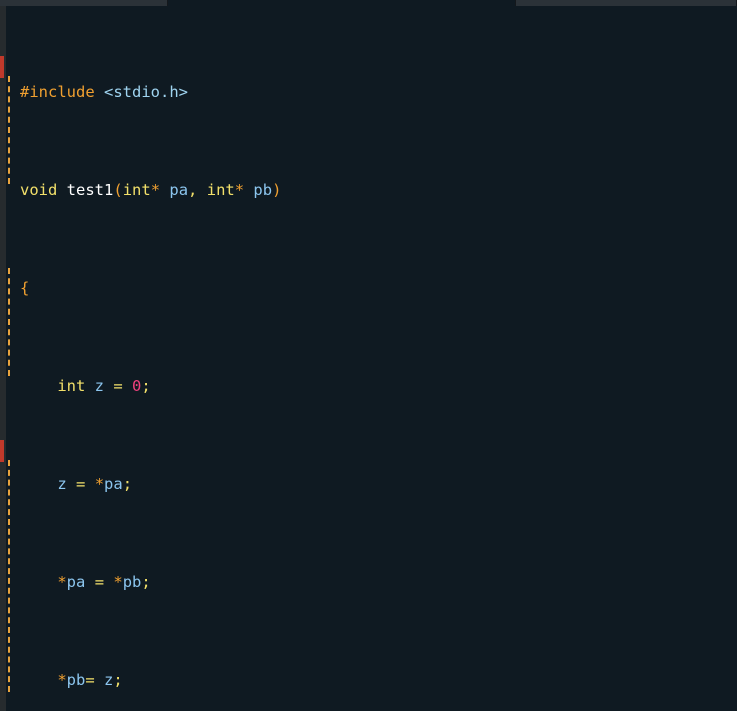  Describe the element at coordinates (118, 189) in the screenshot. I see `token-paren: (` at that location.